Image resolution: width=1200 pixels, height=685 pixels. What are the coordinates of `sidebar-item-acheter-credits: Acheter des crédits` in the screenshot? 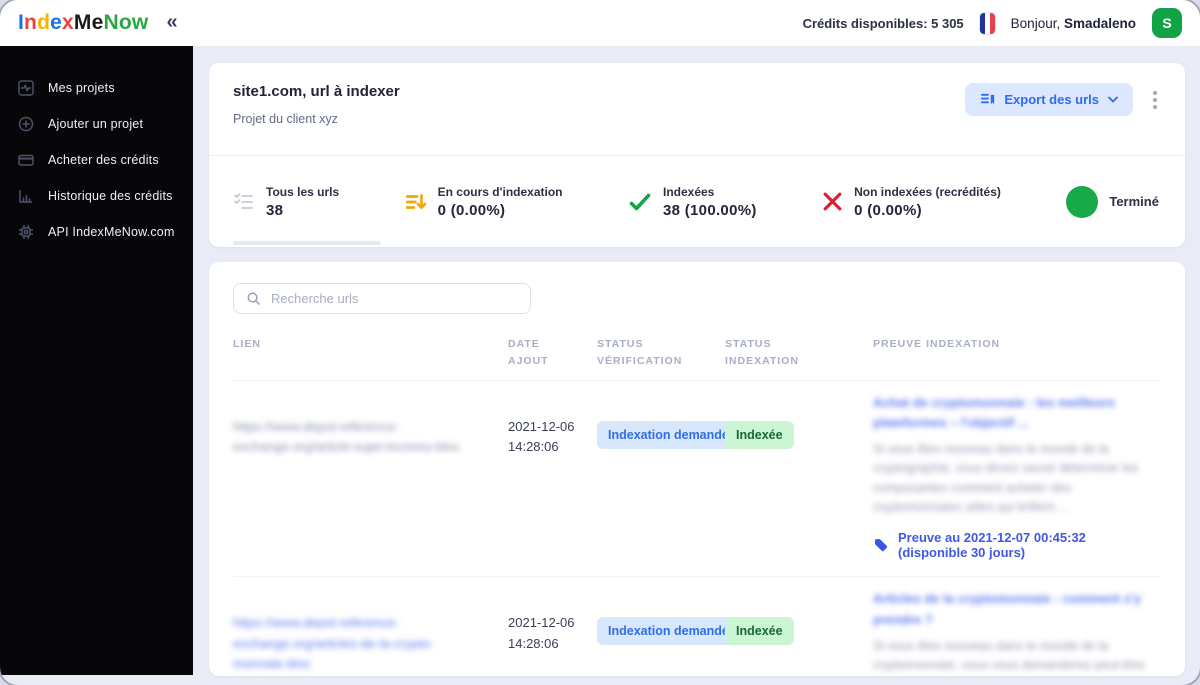 It's located at (96, 160).